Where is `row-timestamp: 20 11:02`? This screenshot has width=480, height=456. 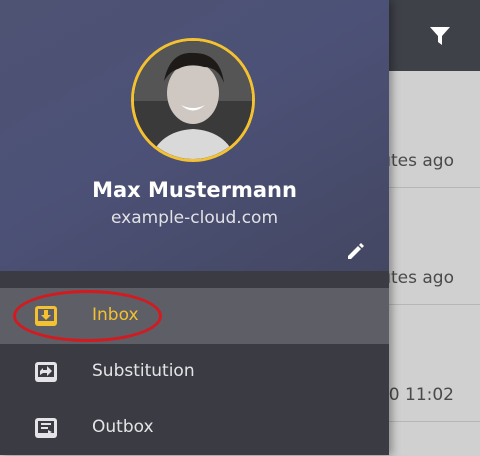
row-timestamp: 20 11:02 is located at coordinates (415, 395).